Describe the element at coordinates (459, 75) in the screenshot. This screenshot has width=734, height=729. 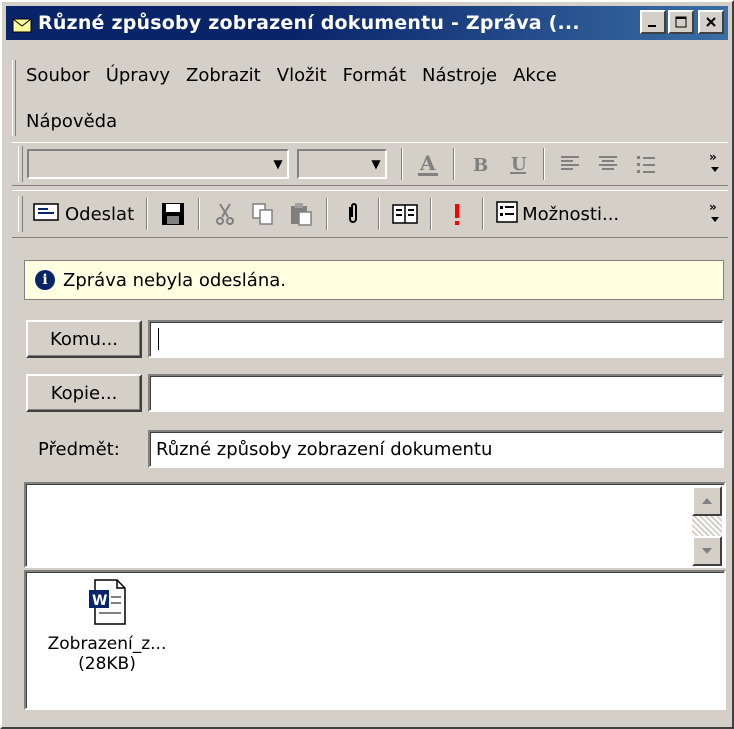
I see `menu-nastroje: Nástroje` at that location.